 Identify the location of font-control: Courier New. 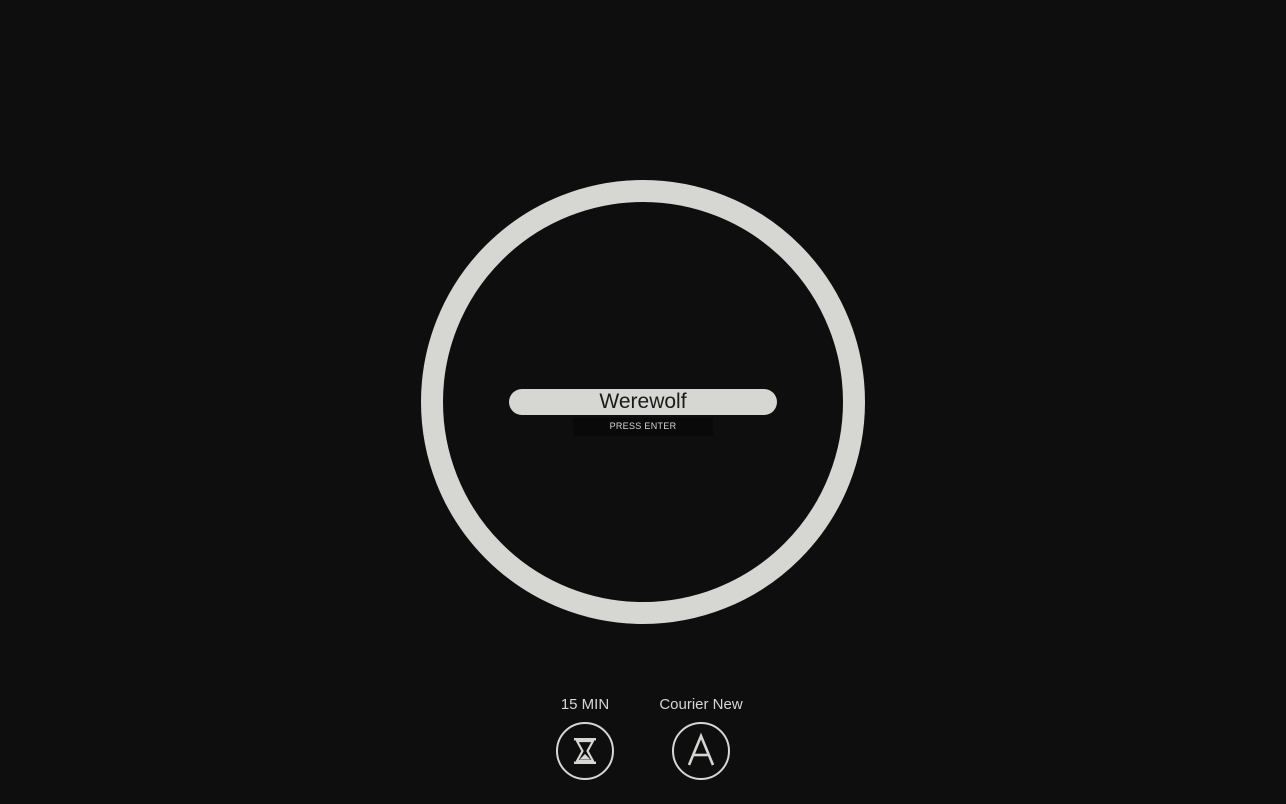
(701, 737).